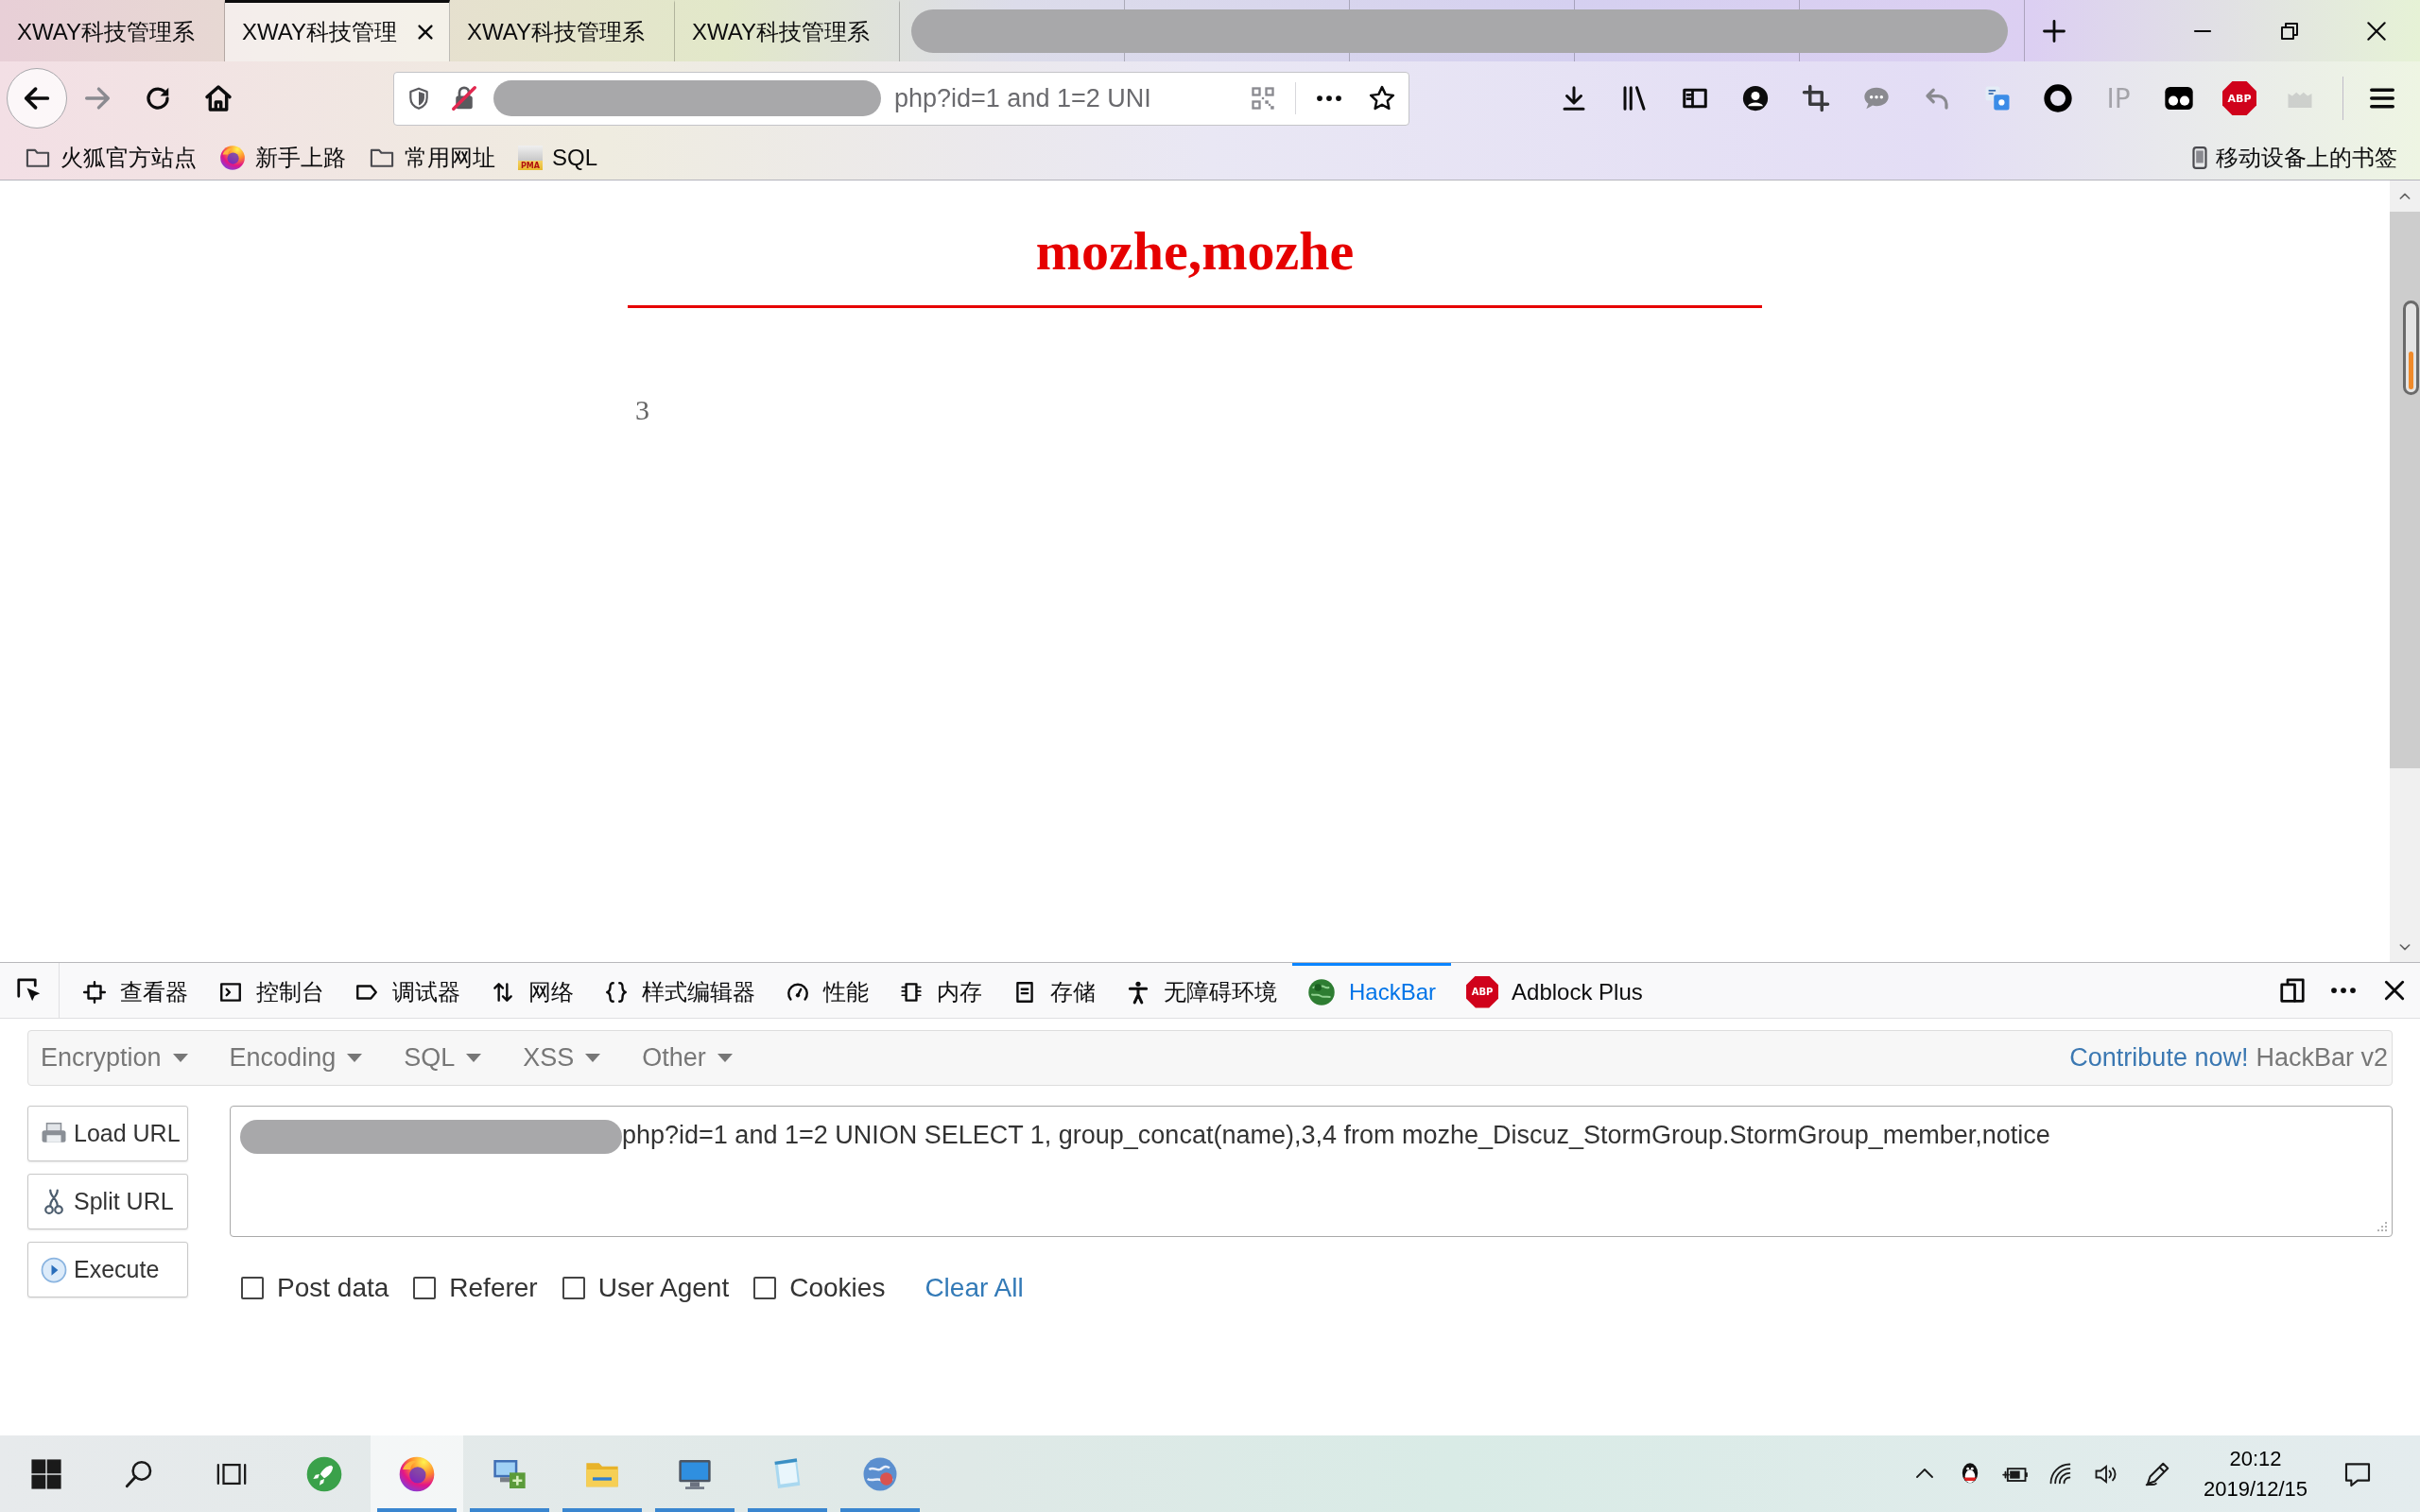 This screenshot has width=2420, height=1512. Describe the element at coordinates (2292, 157) in the screenshot. I see `bookmark-item: 移动设备上的书签` at that location.